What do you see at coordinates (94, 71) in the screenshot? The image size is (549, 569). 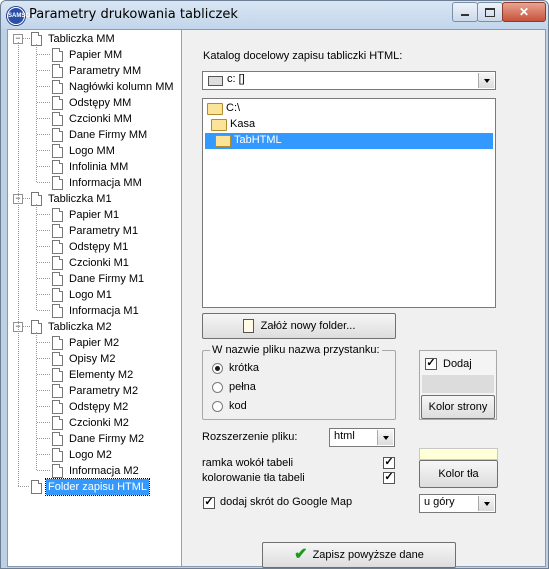 I see `tree-item: Parametry MM` at bounding box center [94, 71].